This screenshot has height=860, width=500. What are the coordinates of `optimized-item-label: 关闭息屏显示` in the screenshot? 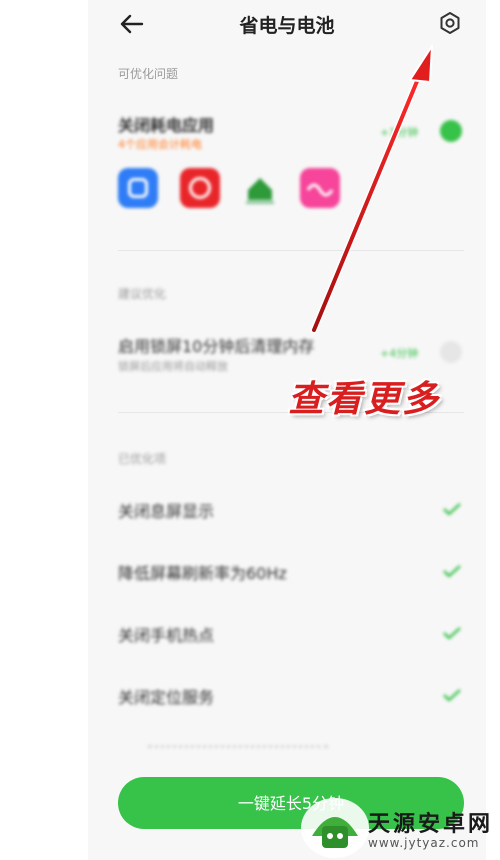 It's located at (166, 511).